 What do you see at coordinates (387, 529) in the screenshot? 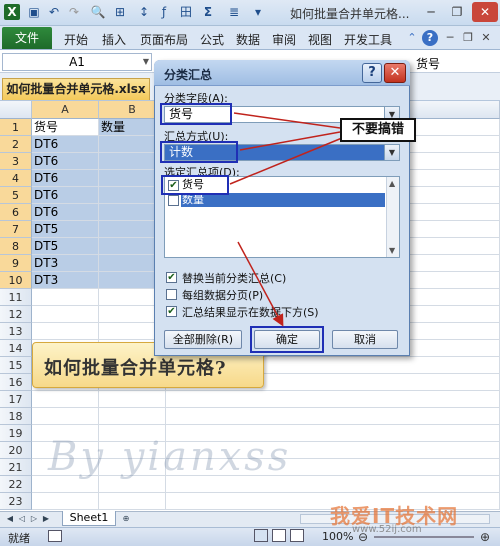
I see `brand-url: www.52ij.com` at bounding box center [387, 529].